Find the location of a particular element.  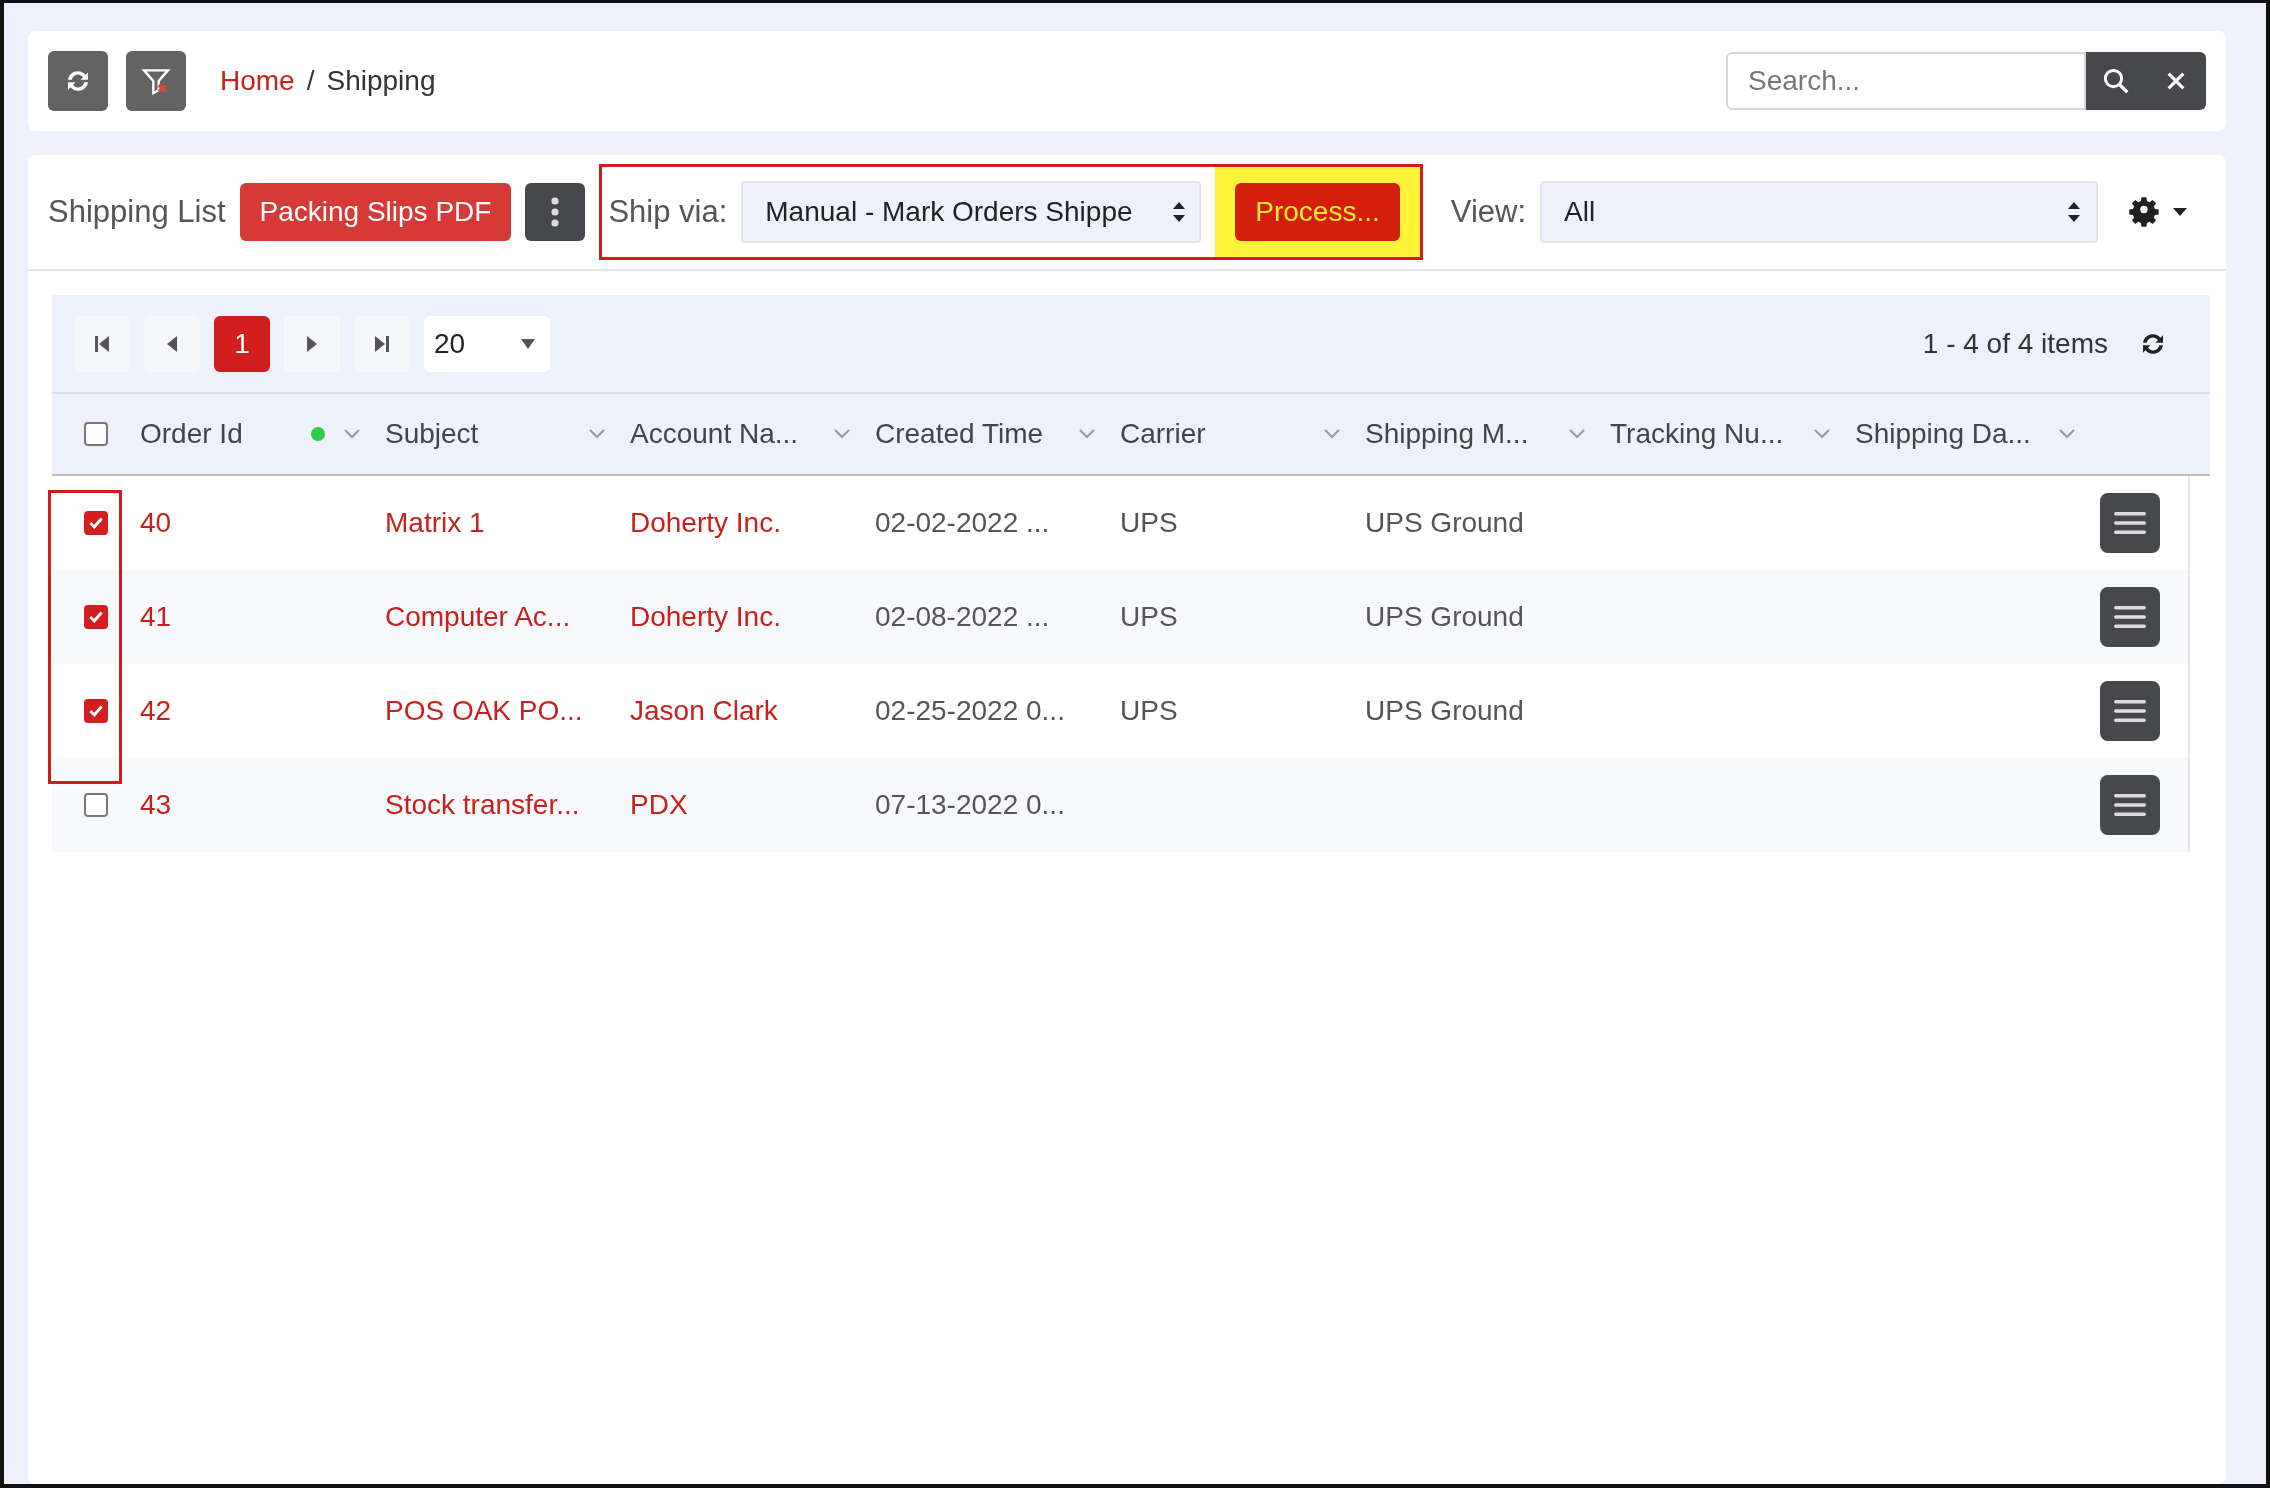

page-size-select: 20 is located at coordinates (487, 343).